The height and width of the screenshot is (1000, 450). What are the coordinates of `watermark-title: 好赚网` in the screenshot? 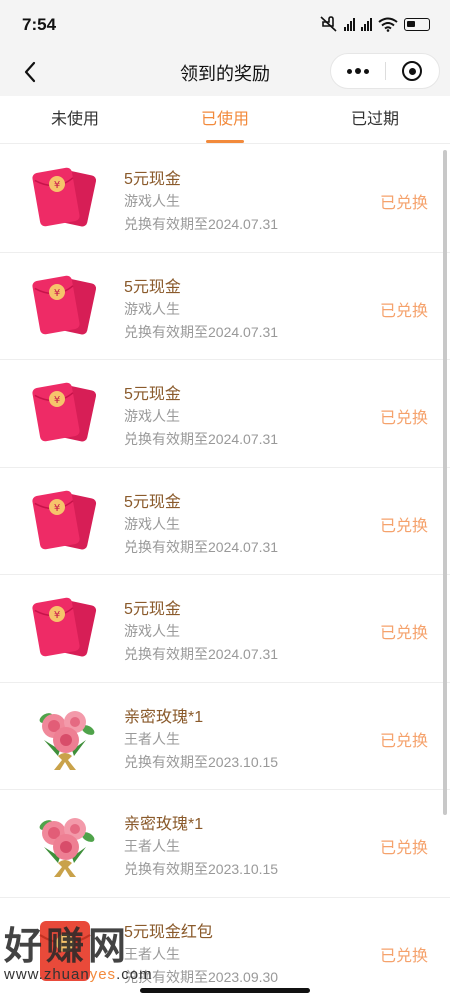 It's located at (67, 946).